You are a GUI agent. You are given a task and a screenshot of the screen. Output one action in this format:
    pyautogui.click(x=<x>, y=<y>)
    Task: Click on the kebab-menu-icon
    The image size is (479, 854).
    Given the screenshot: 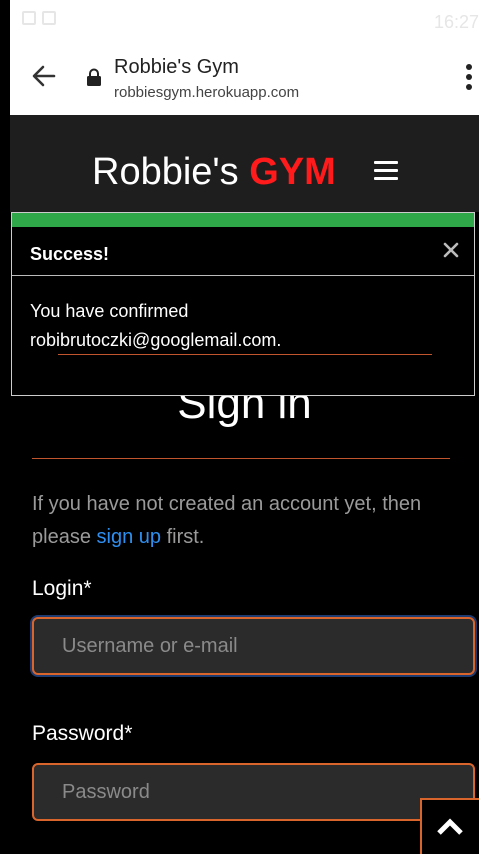 What is the action you would take?
    pyautogui.click(x=469, y=79)
    